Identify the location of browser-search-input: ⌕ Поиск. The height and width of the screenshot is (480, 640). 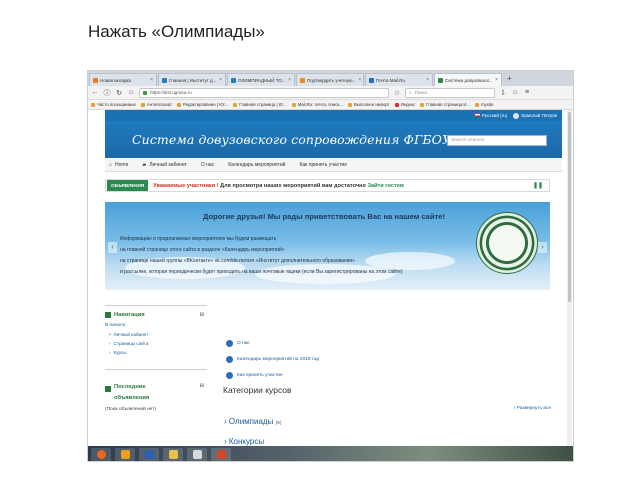
(450, 92).